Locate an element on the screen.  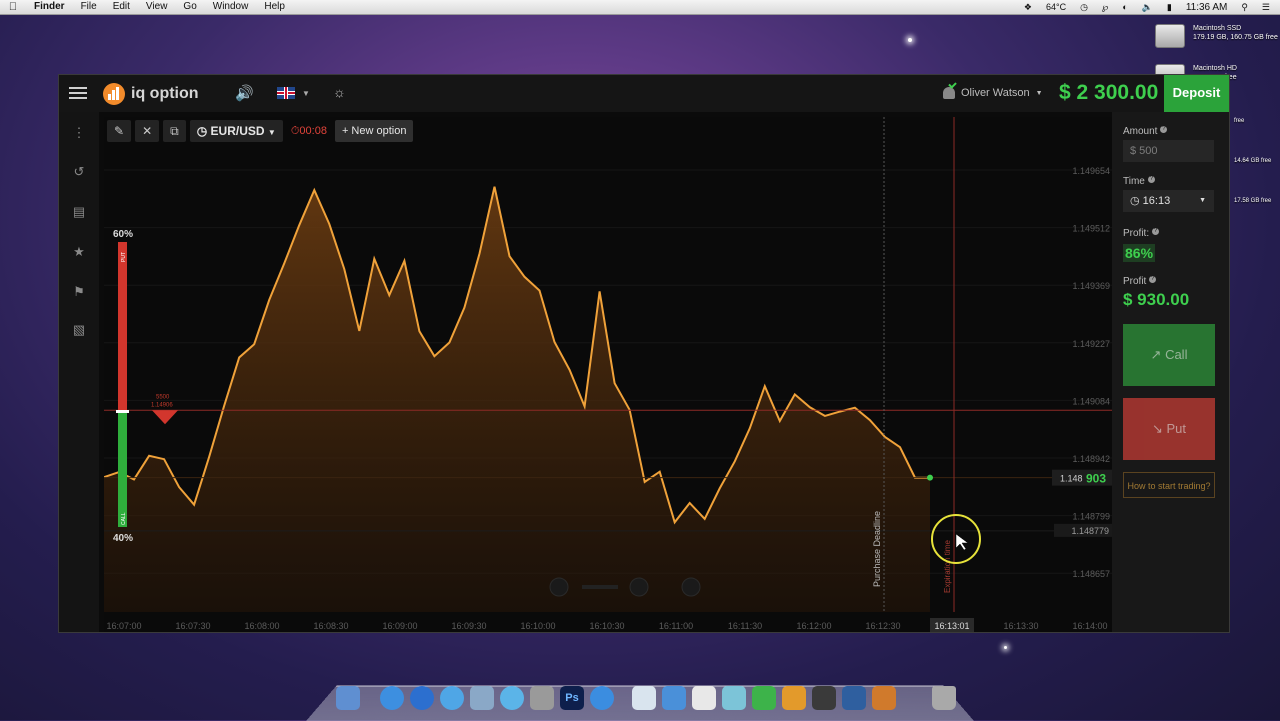
hamburger-menu-icon is located at coordinates (78, 93).